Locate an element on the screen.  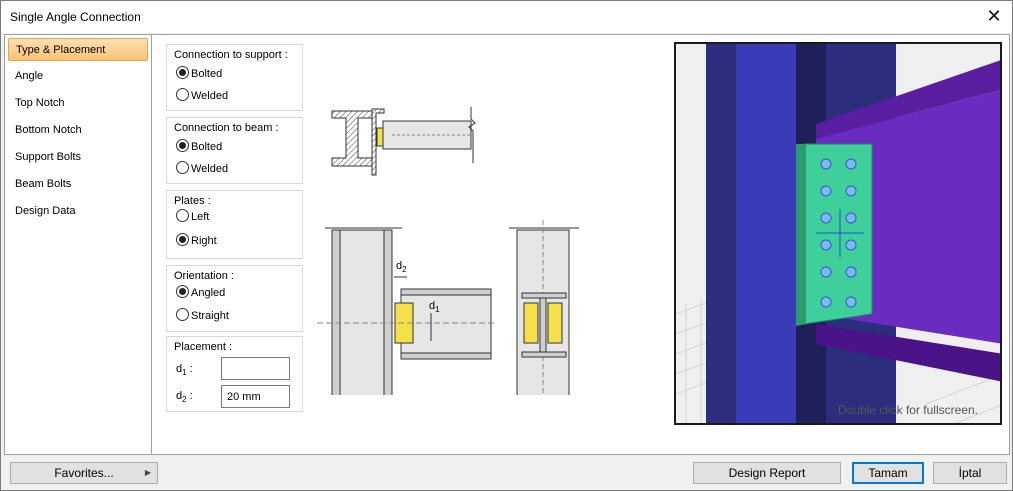
ok-button: Tamam is located at coordinates (888, 473).